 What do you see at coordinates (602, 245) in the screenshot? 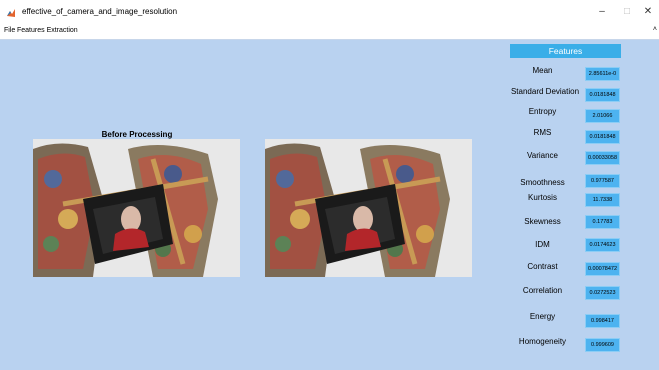
I see `feature-value-idm: 0.0174623` at bounding box center [602, 245].